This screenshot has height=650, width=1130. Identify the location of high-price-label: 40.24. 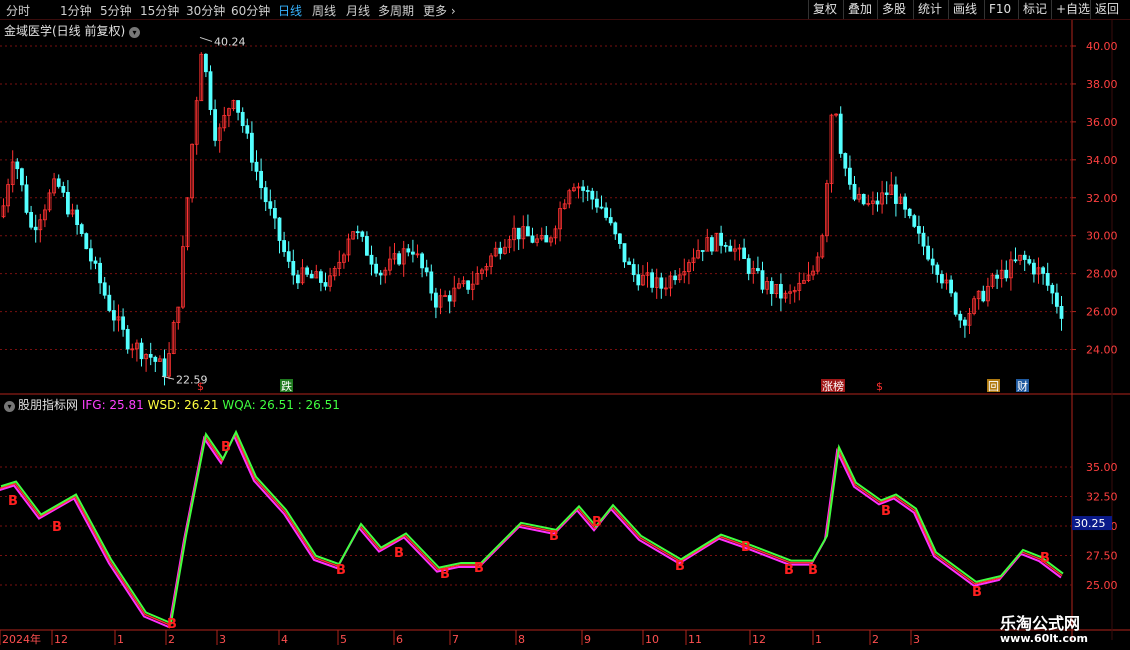
(230, 41).